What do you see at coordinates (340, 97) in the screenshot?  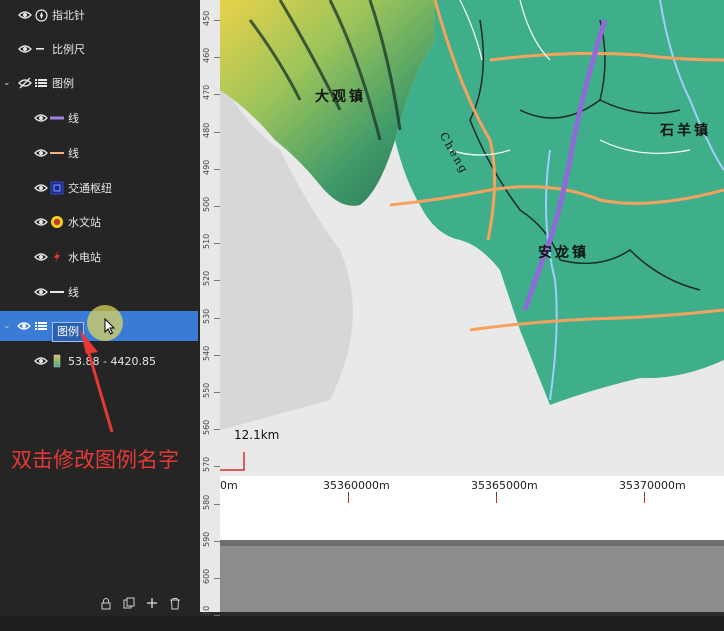 I see `town-label-daguan: 大观镇` at bounding box center [340, 97].